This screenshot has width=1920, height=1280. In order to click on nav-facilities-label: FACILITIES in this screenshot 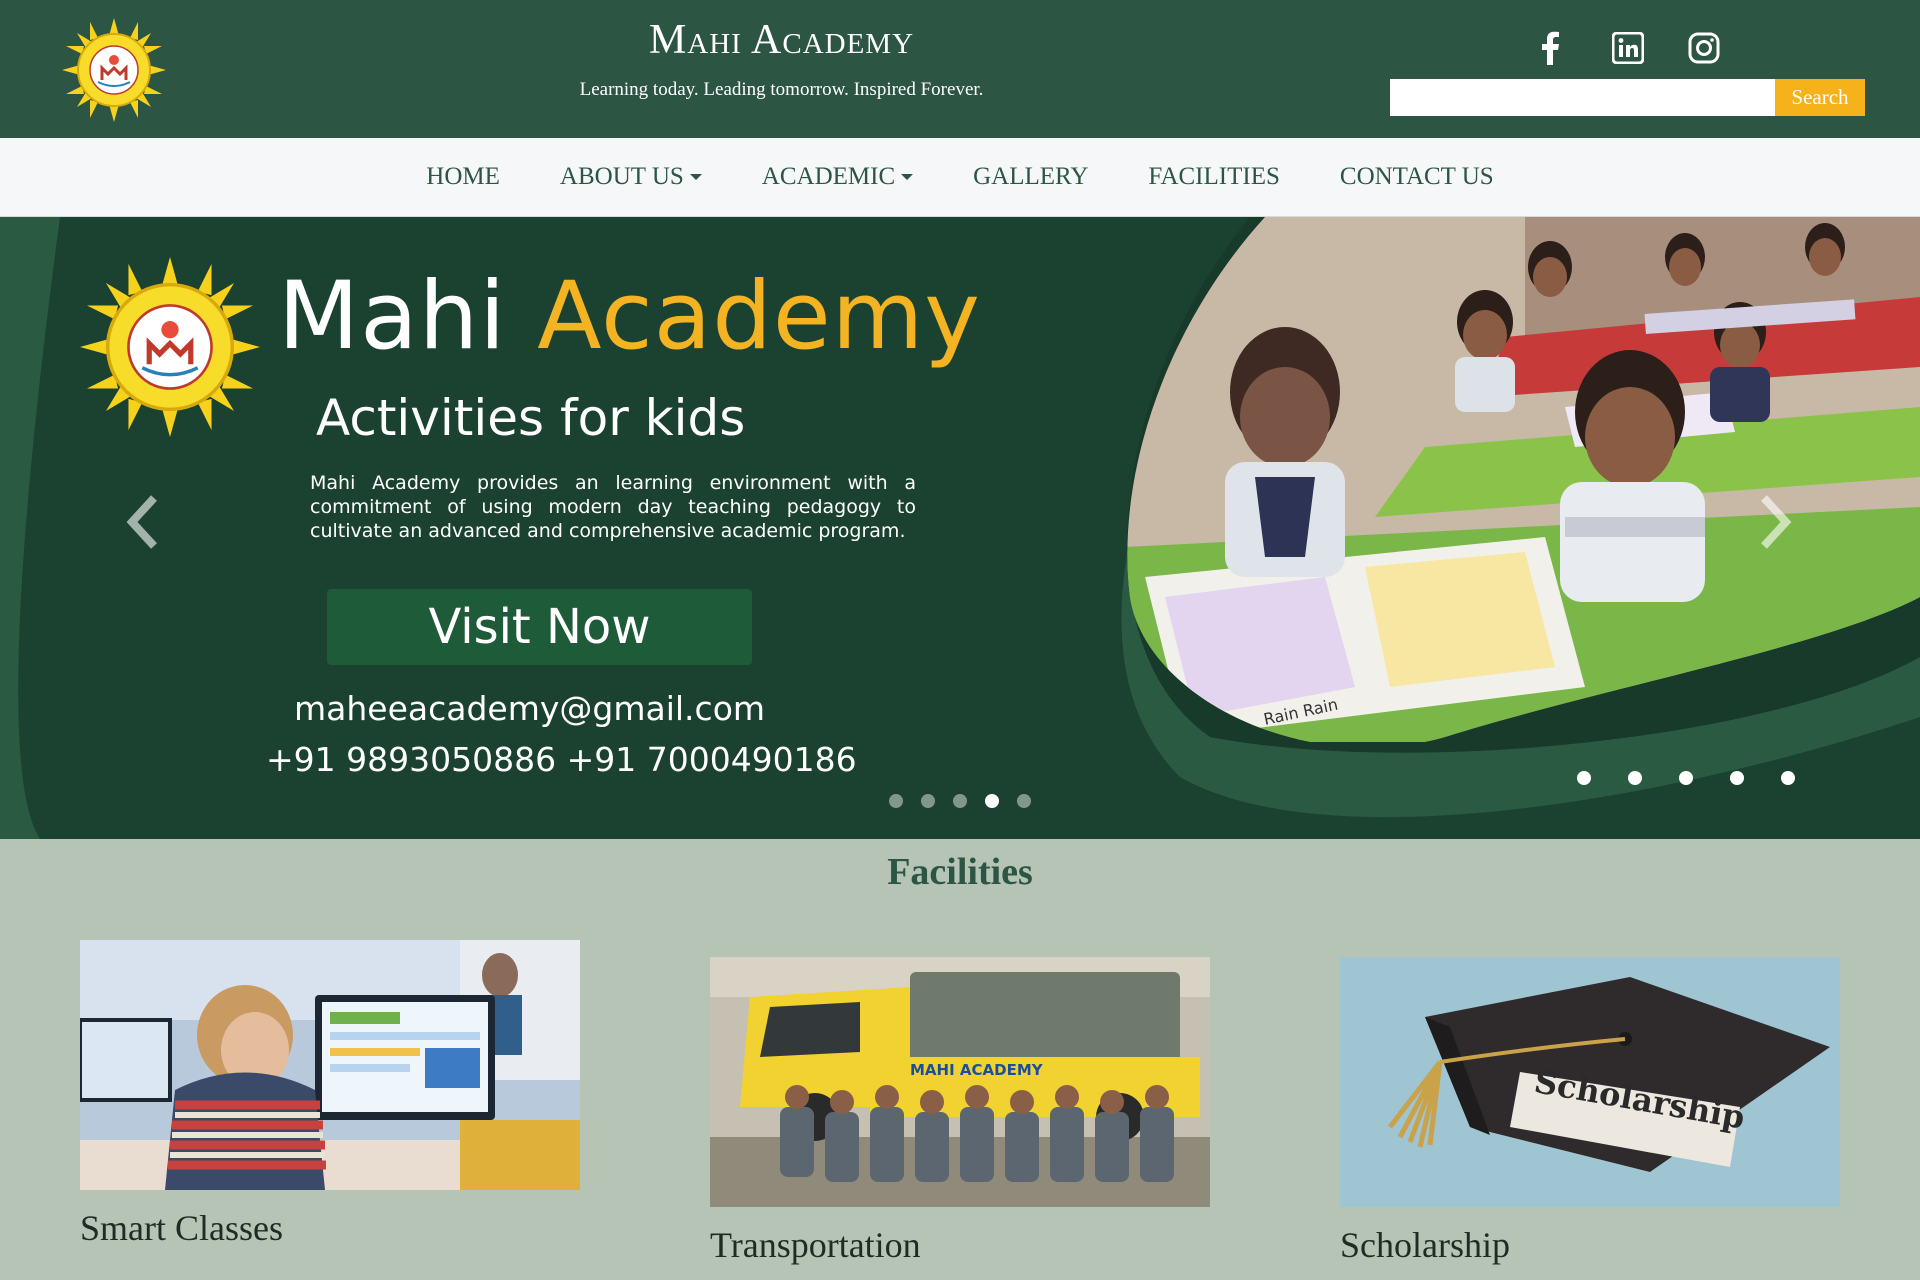, I will do `click(1214, 176)`.